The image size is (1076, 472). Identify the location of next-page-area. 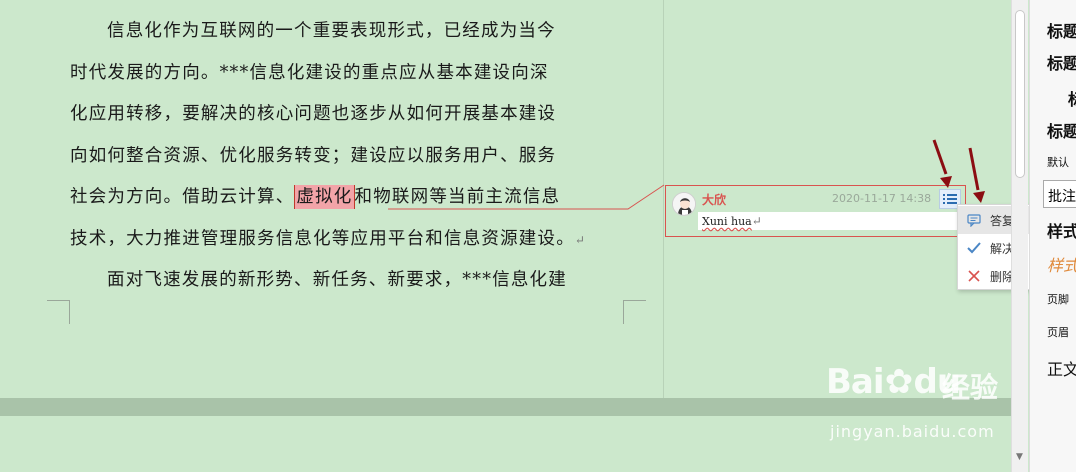
(505, 444).